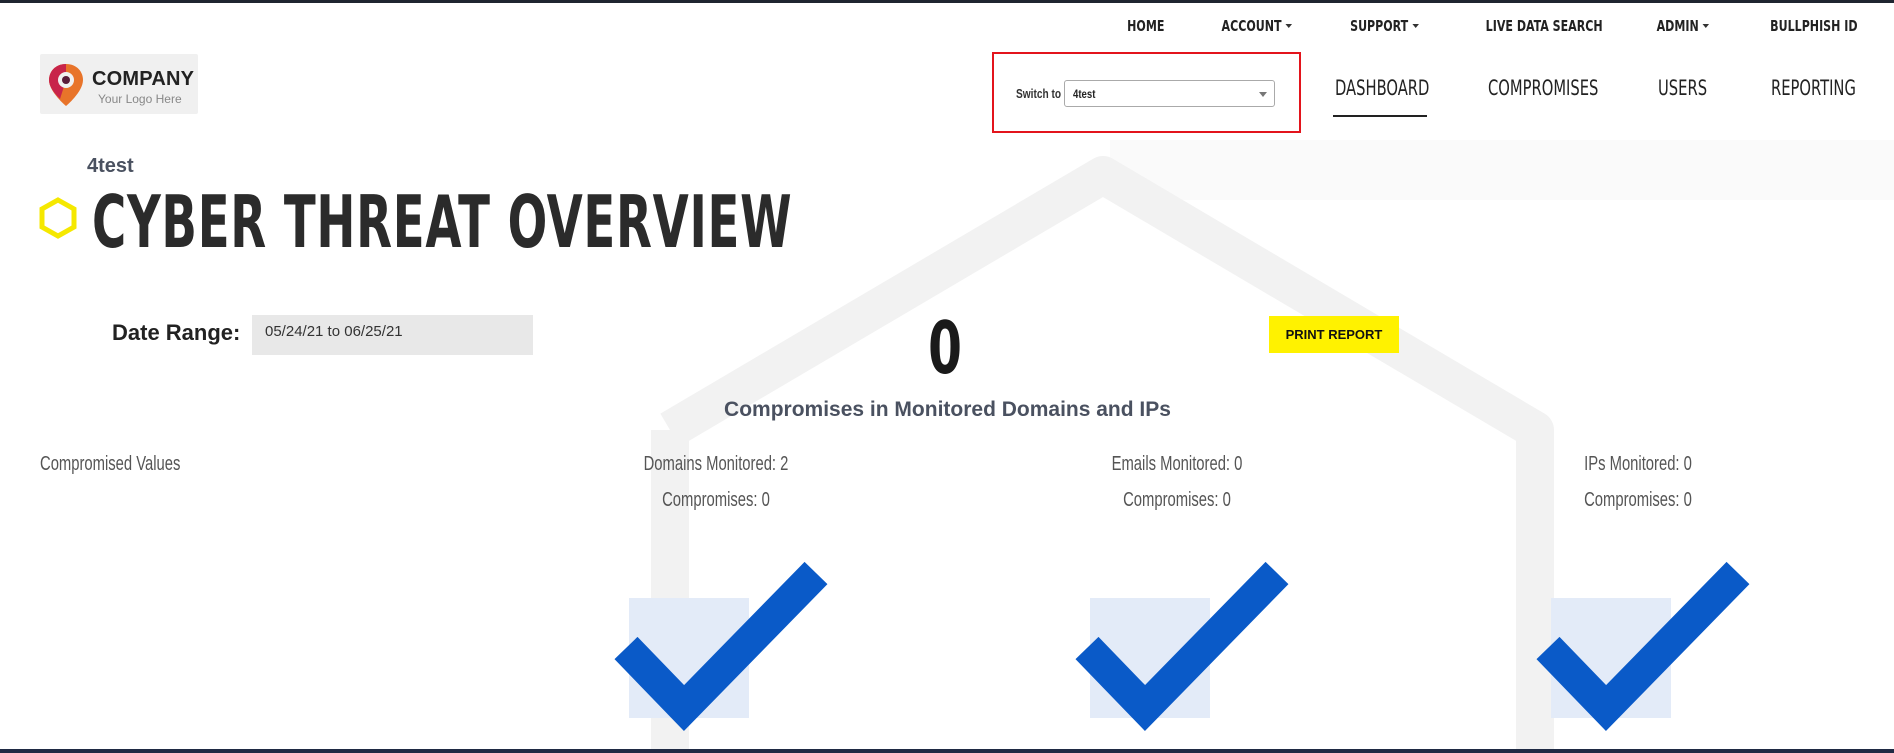  What do you see at coordinates (176, 332) in the screenshot?
I see `date-range-label: Date Range:` at bounding box center [176, 332].